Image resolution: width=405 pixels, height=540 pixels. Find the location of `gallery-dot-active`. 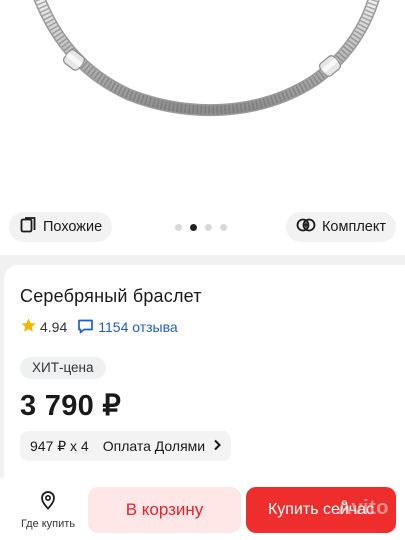

gallery-dot-active is located at coordinates (193, 227).